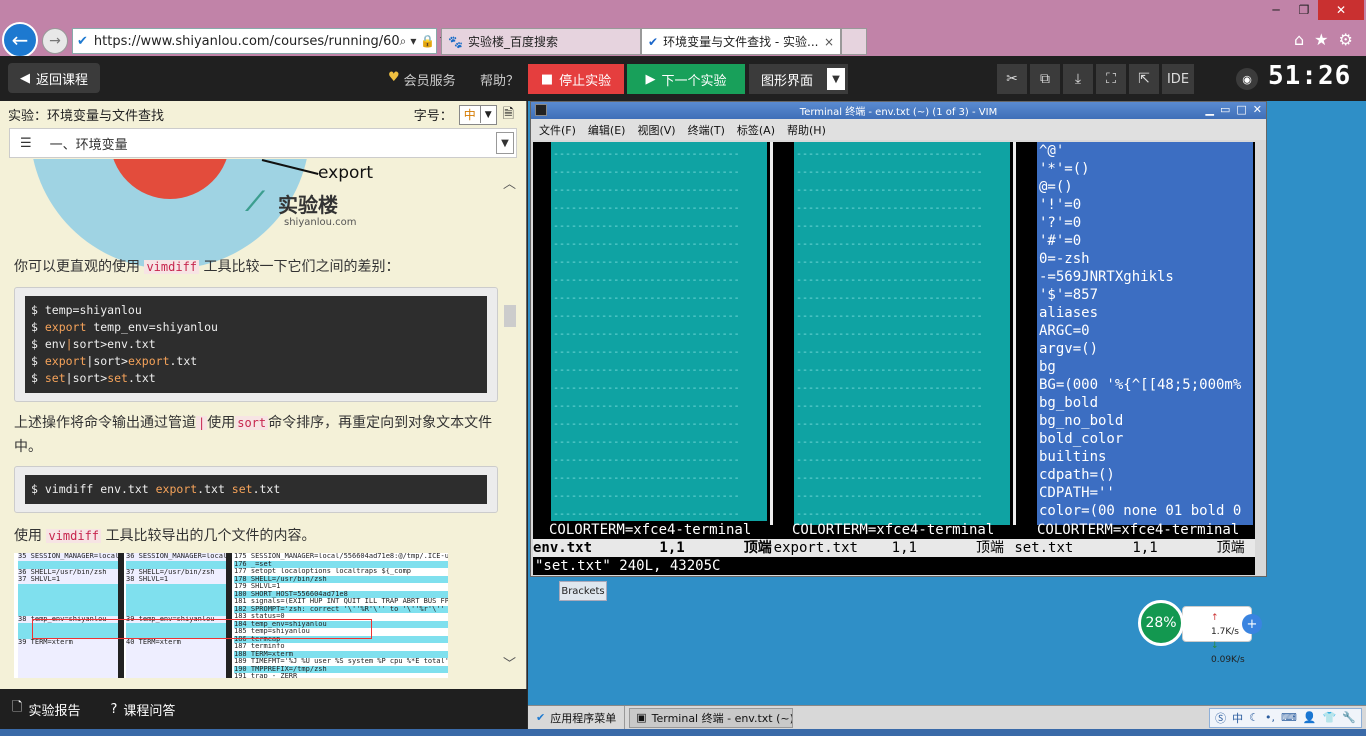 Image resolution: width=1366 pixels, height=736 pixels. I want to click on tab-baidu: 🐾 实验楼_百度搜索, so click(541, 41).